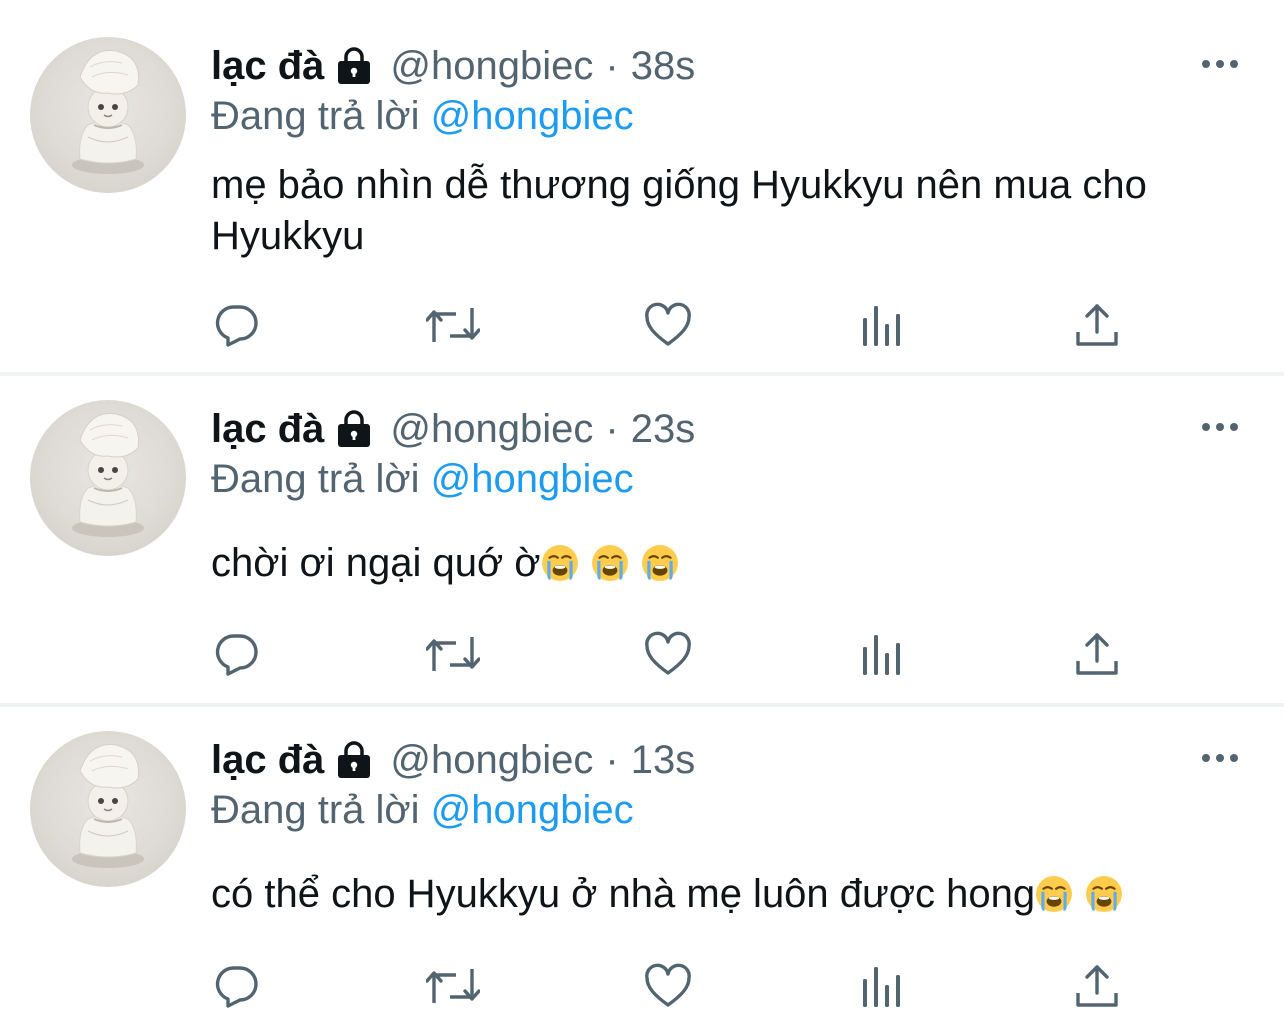 This screenshot has width=1284, height=1032. What do you see at coordinates (663, 429) in the screenshot?
I see `timestamp: 23s` at bounding box center [663, 429].